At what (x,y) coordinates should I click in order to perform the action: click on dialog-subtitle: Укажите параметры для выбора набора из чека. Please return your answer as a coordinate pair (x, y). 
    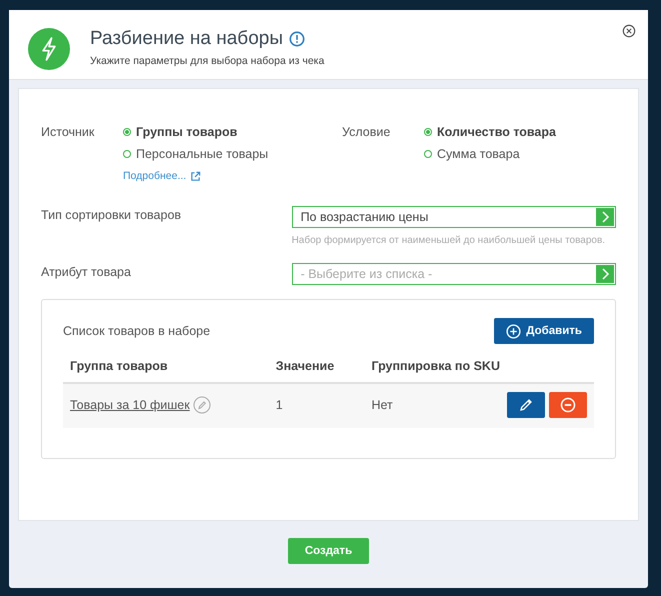
    Looking at the image, I should click on (207, 61).